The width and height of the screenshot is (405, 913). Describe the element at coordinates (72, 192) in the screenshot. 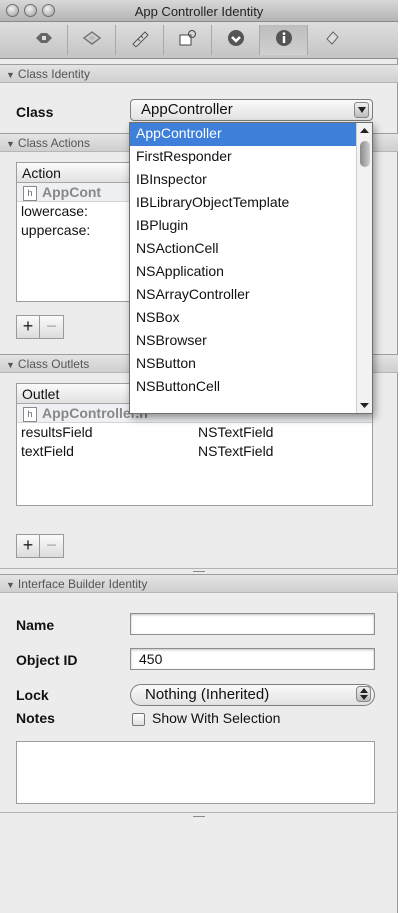

I see `actions-file-name: AppCont` at that location.